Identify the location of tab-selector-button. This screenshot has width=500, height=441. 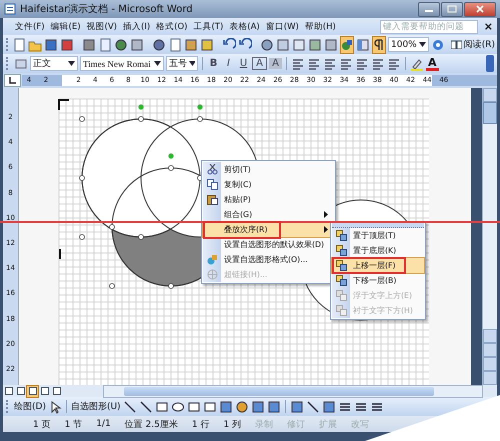
(12, 80).